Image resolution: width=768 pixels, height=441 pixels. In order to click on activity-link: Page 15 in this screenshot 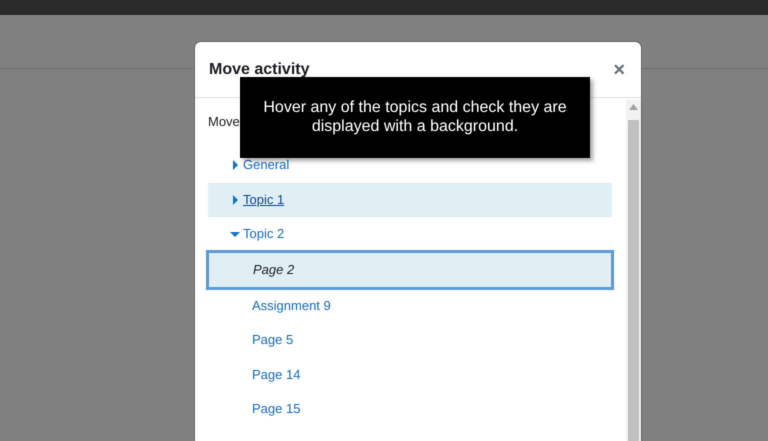, I will do `click(276, 409)`.